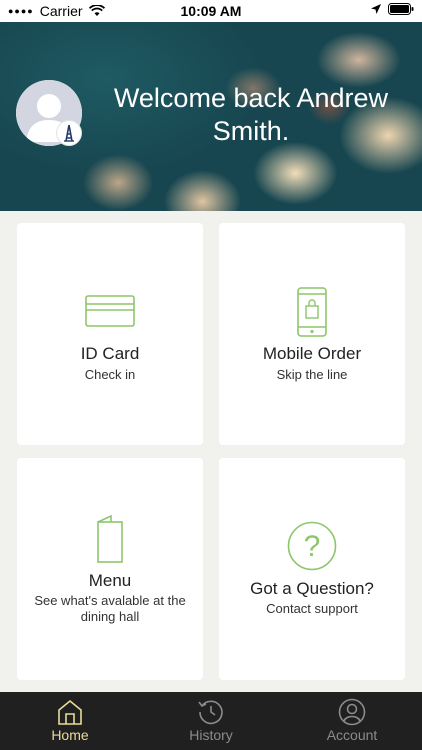 Image resolution: width=422 pixels, height=750 pixels. What do you see at coordinates (210, 712) in the screenshot?
I see `history-icon` at bounding box center [210, 712].